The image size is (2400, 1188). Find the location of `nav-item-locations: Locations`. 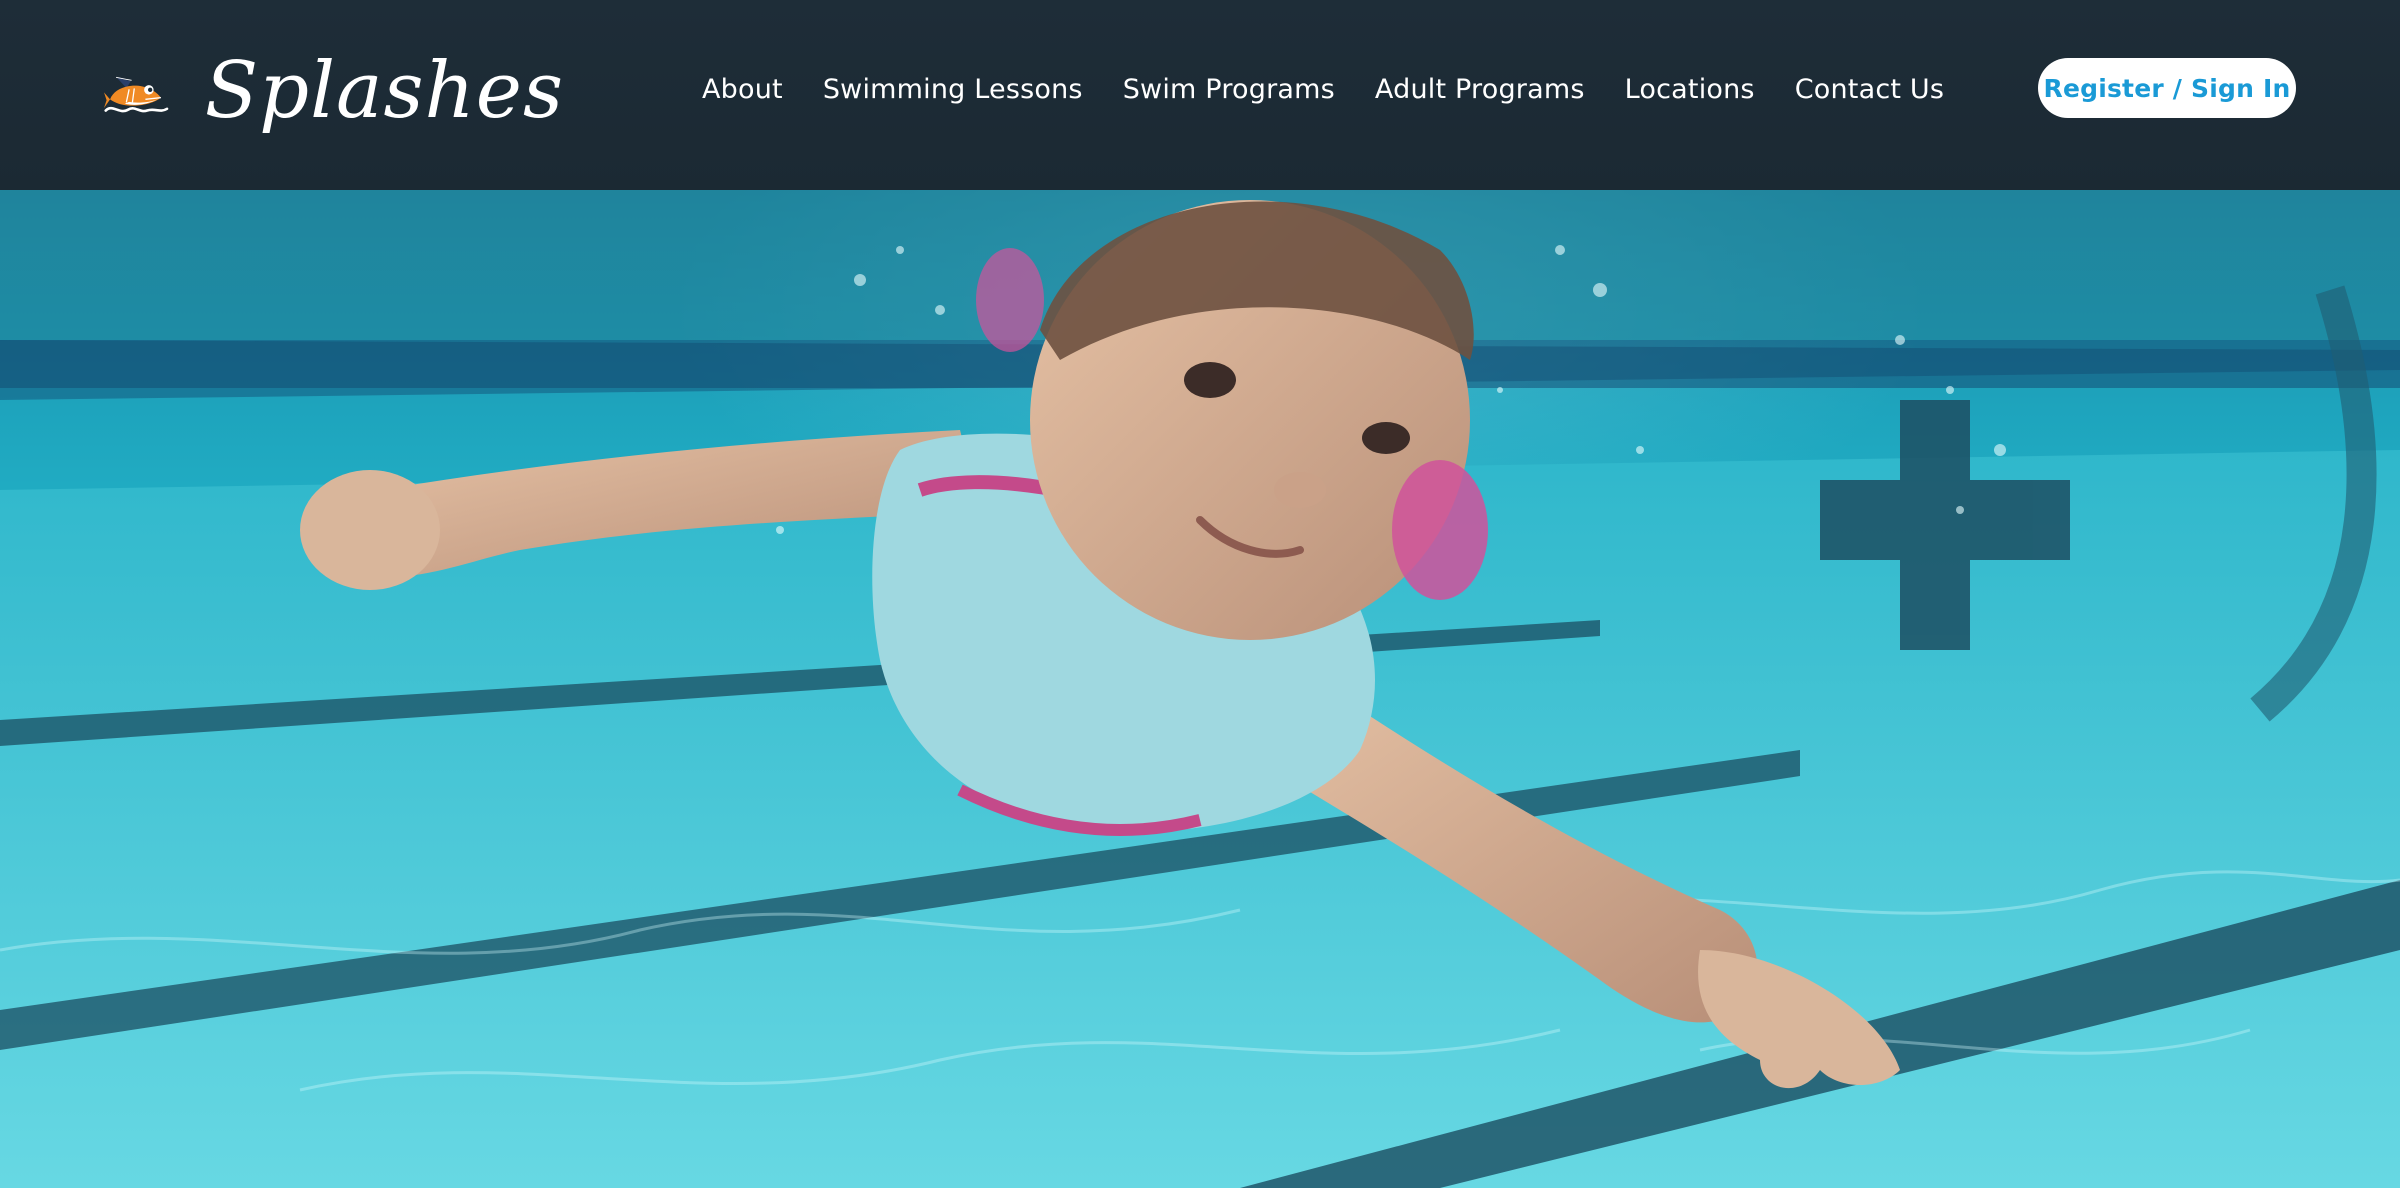

nav-item-locations: Locations is located at coordinates (1690, 89).